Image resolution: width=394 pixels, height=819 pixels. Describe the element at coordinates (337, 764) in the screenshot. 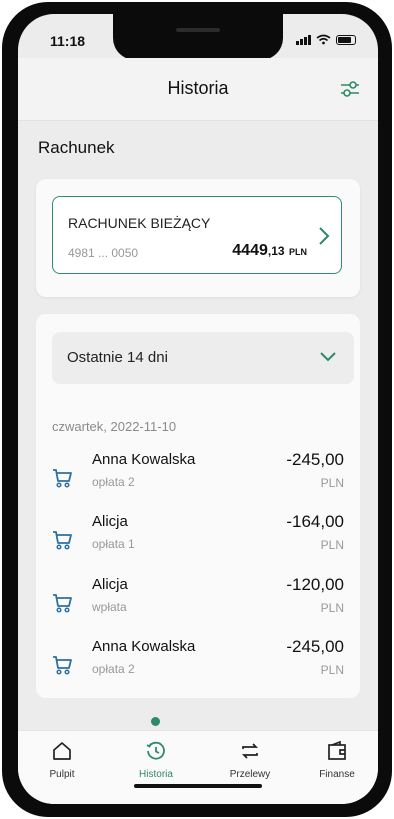

I see `tab-finanse: Finanse` at that location.